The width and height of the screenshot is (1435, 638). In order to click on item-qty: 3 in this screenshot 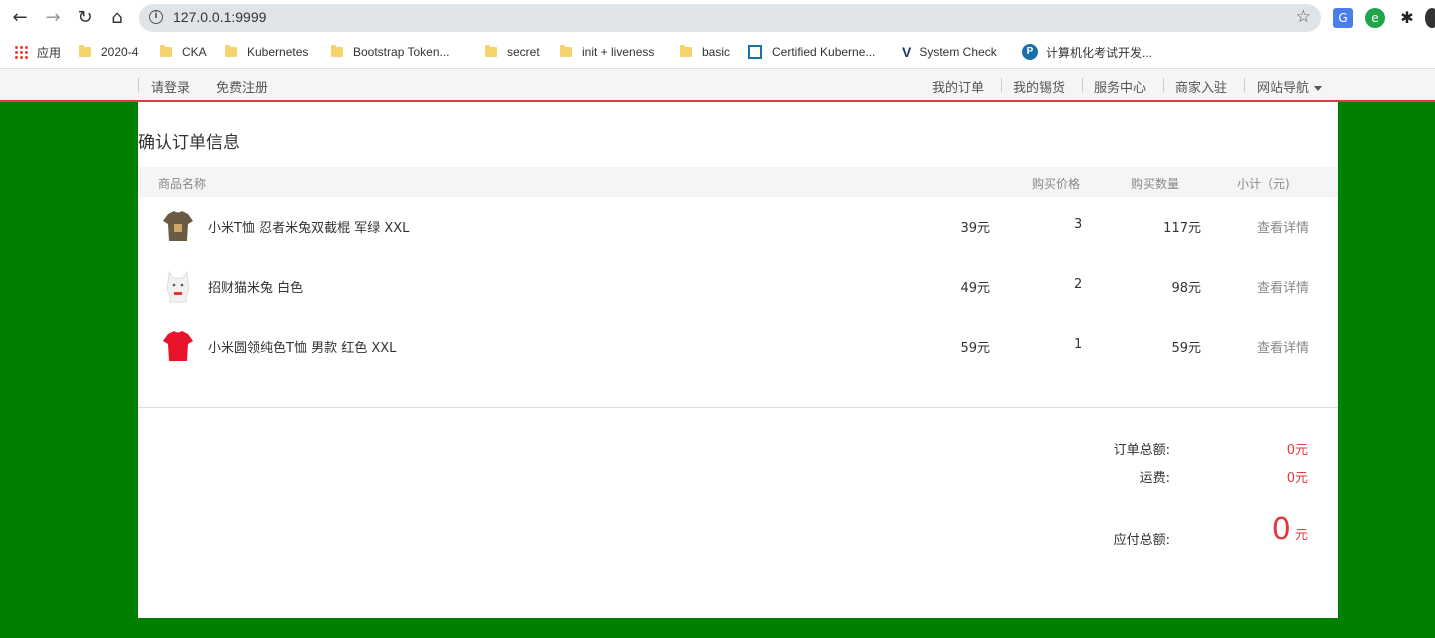, I will do `click(1078, 224)`.